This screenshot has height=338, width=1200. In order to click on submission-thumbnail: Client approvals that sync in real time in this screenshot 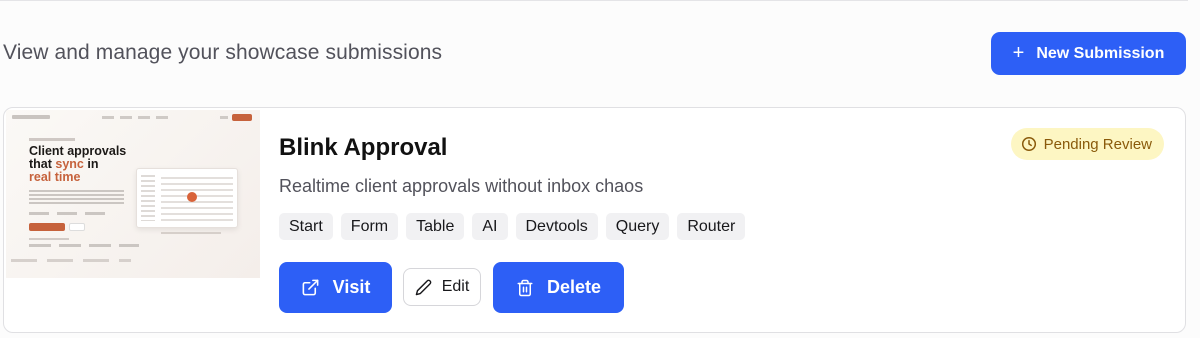, I will do `click(133, 194)`.